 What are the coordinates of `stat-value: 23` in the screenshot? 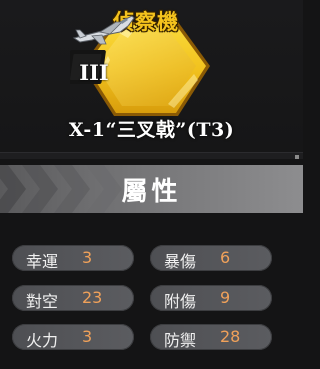 It's located at (92, 297).